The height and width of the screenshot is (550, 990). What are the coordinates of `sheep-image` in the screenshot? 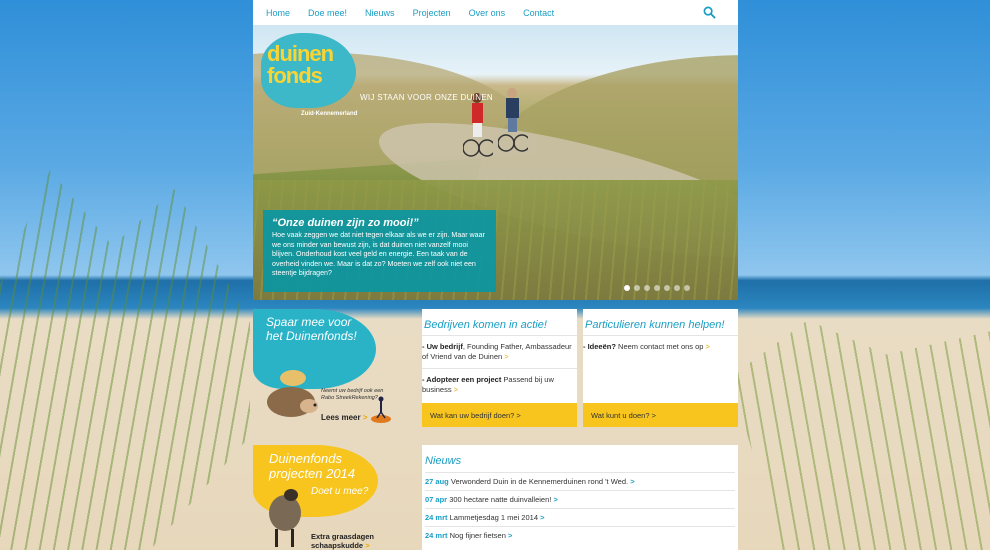 It's located at (285, 518).